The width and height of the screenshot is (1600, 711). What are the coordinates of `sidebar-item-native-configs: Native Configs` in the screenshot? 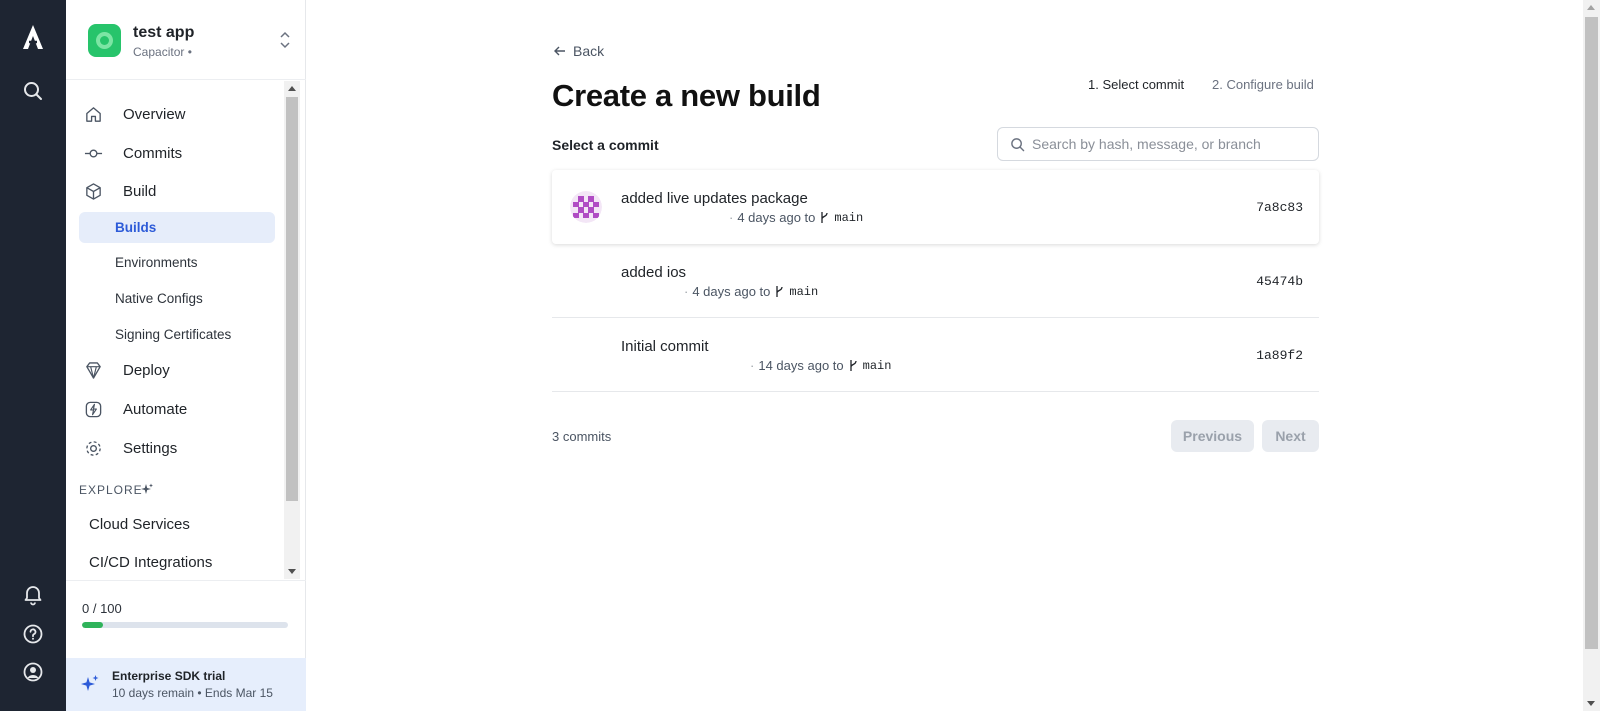 It's located at (177, 298).